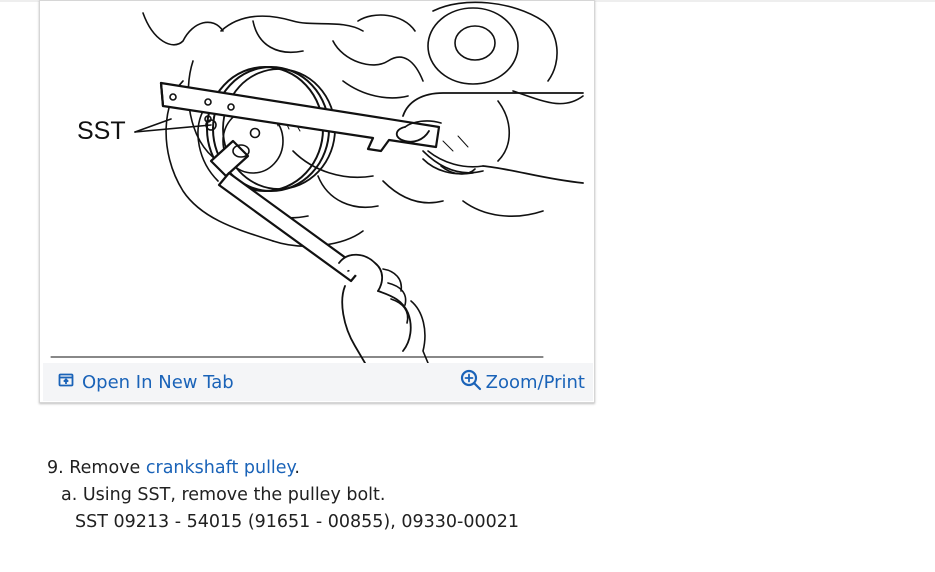  I want to click on sst-callout-label: SST, so click(101, 131).